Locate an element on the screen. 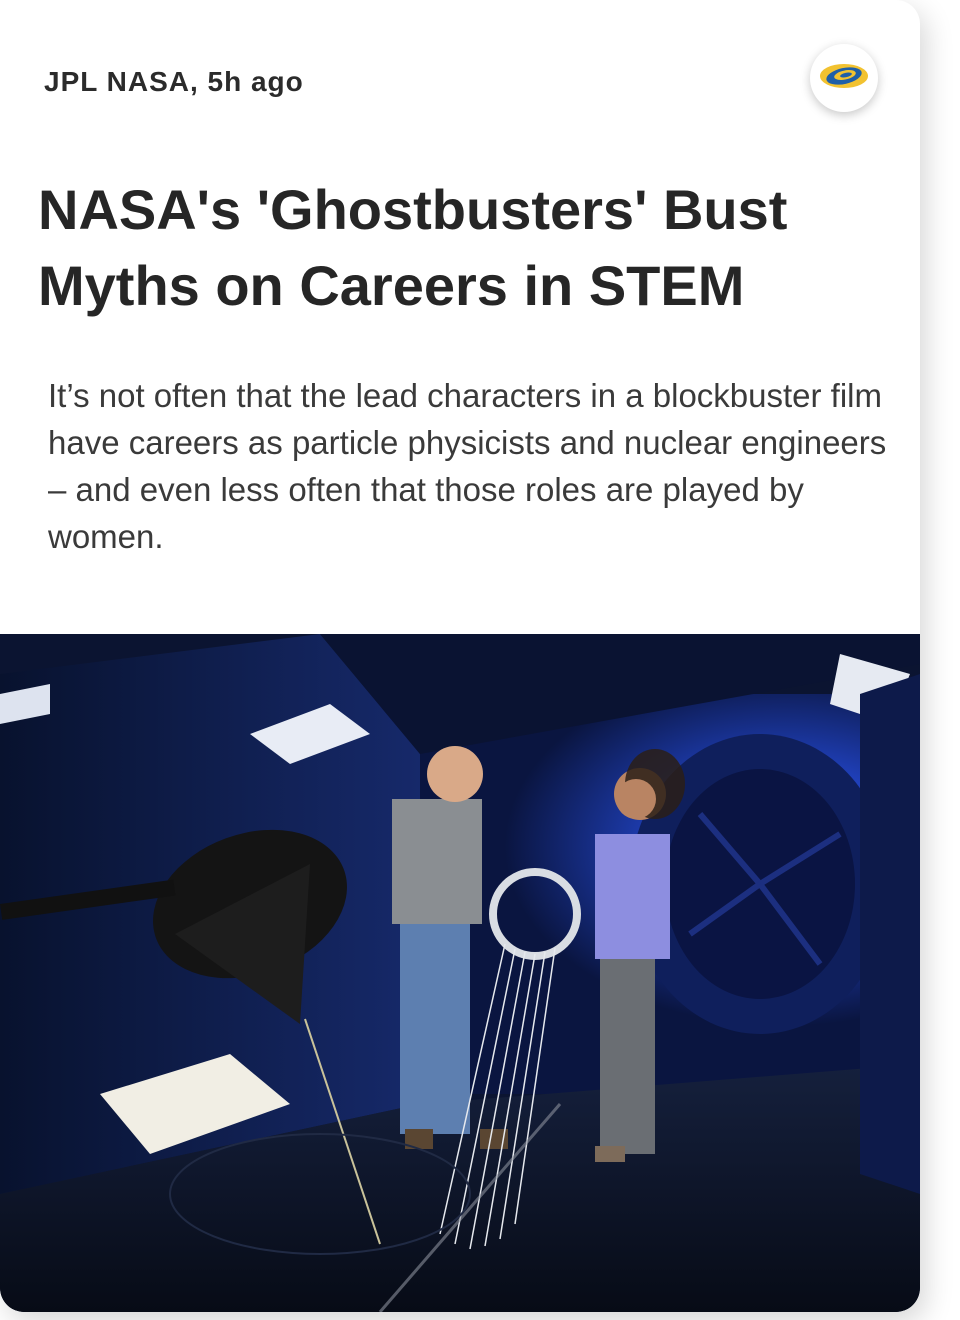  jpl-logo-icon is located at coordinates (844, 78).